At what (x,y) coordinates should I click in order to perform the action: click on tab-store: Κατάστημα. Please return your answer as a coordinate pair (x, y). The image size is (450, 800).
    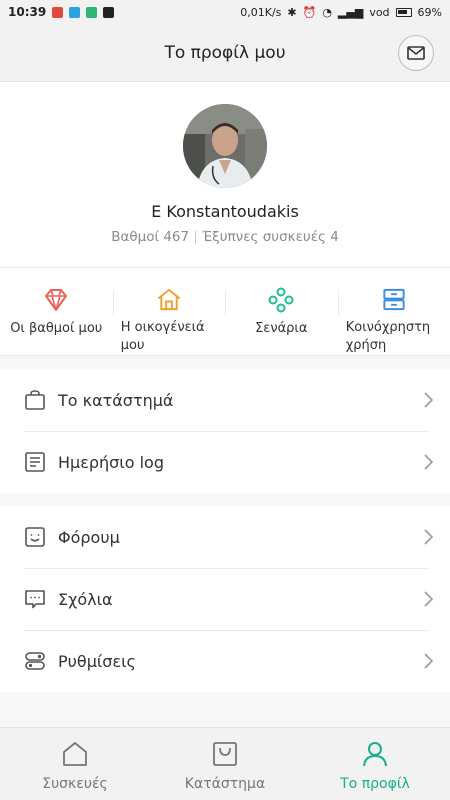
    Looking at the image, I should click on (225, 764).